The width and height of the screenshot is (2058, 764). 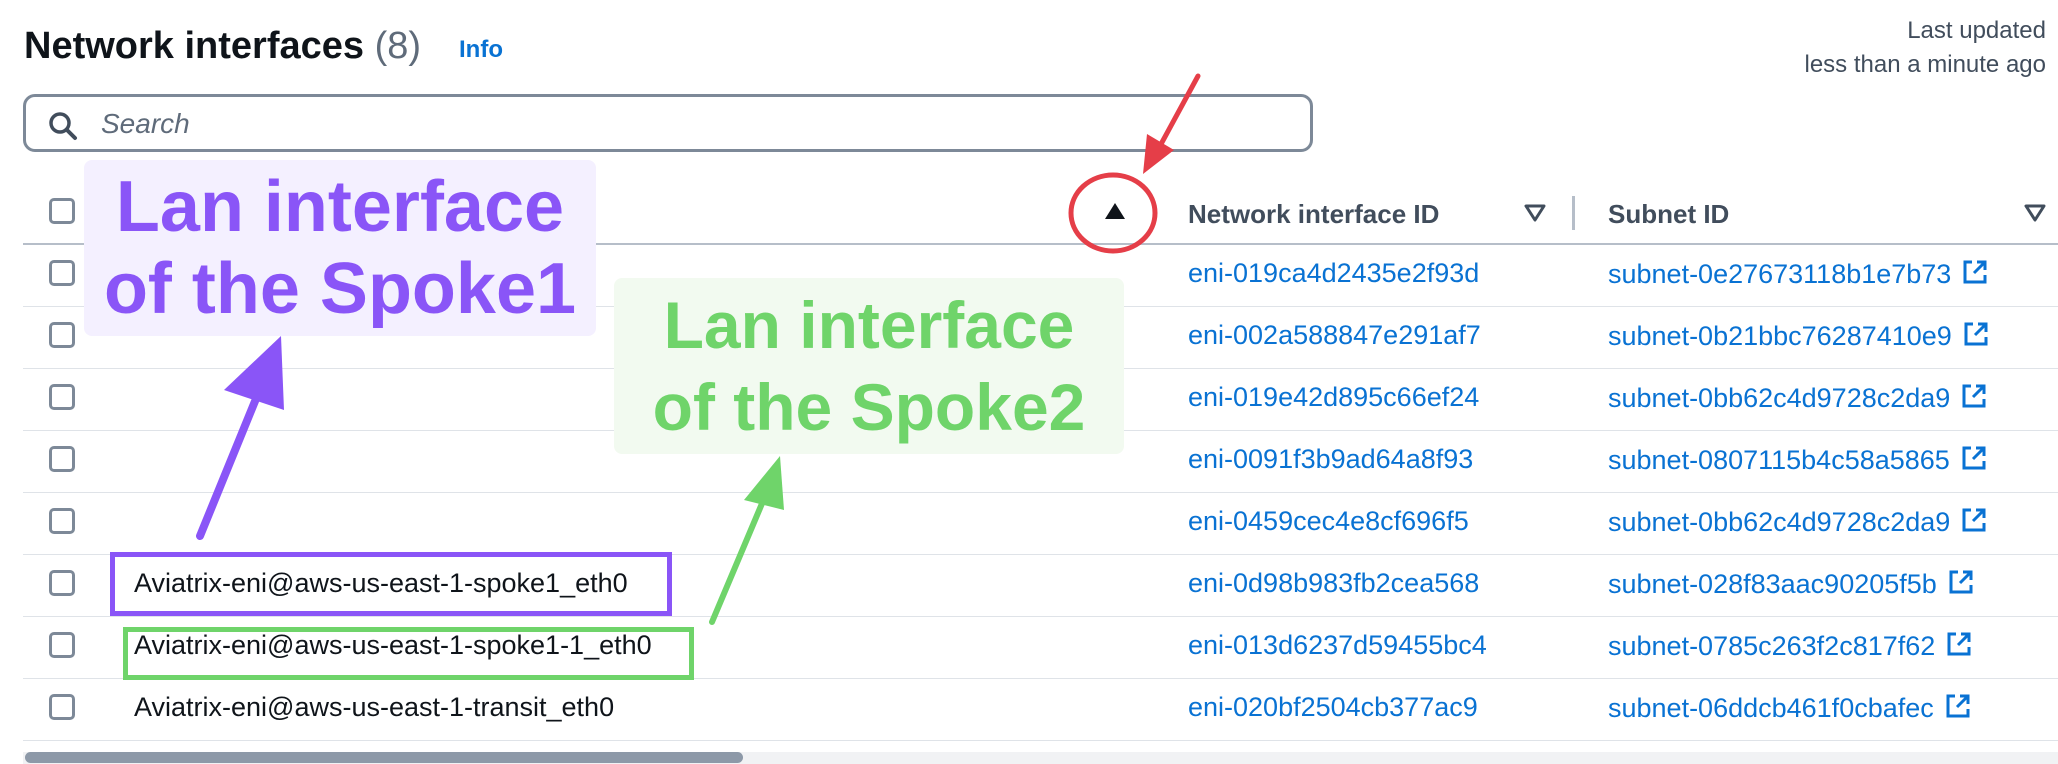 What do you see at coordinates (746, 540) in the screenshot?
I see `green-arrow-icon` at bounding box center [746, 540].